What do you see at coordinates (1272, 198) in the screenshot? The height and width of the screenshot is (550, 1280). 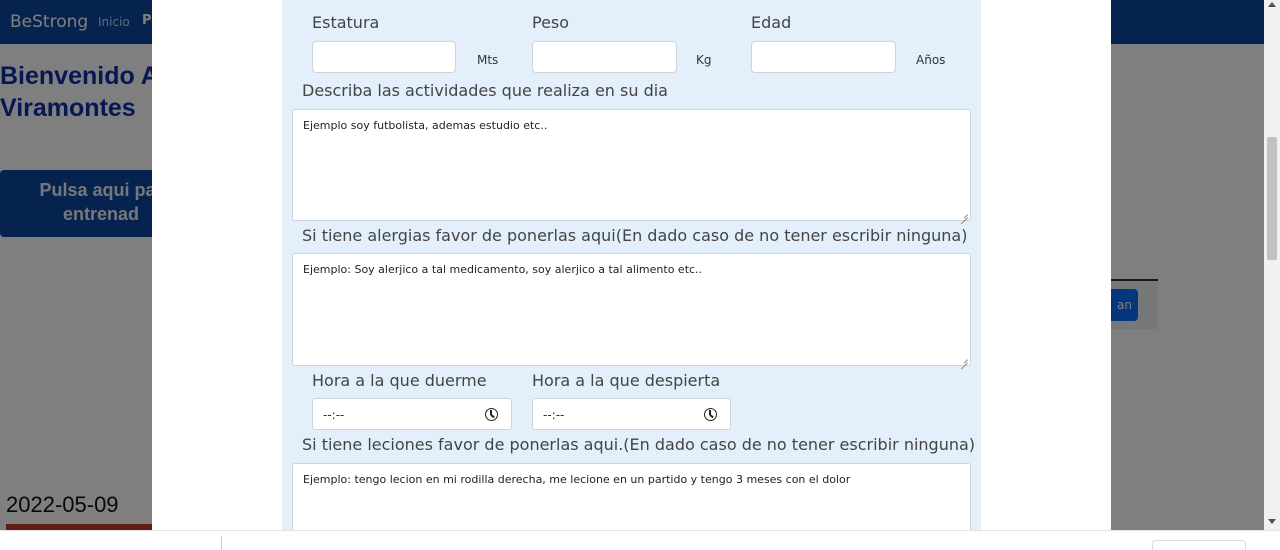 I see `scroll-thumb` at bounding box center [1272, 198].